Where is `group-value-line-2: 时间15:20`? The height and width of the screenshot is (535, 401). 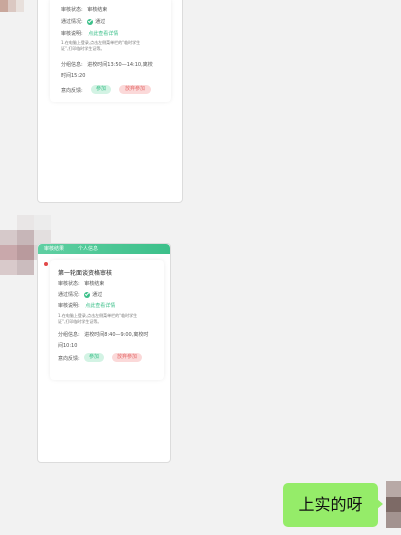
group-value-line-2: 时间15:20 is located at coordinates (73, 76).